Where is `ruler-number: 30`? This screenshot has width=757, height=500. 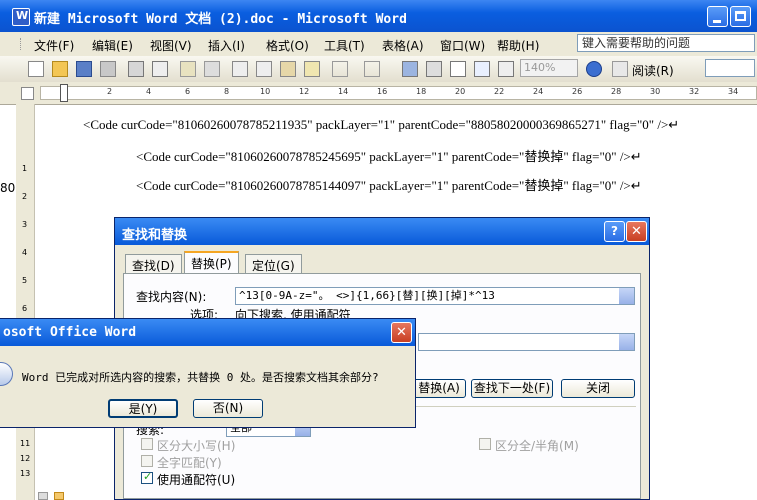 ruler-number: 30 is located at coordinates (655, 91).